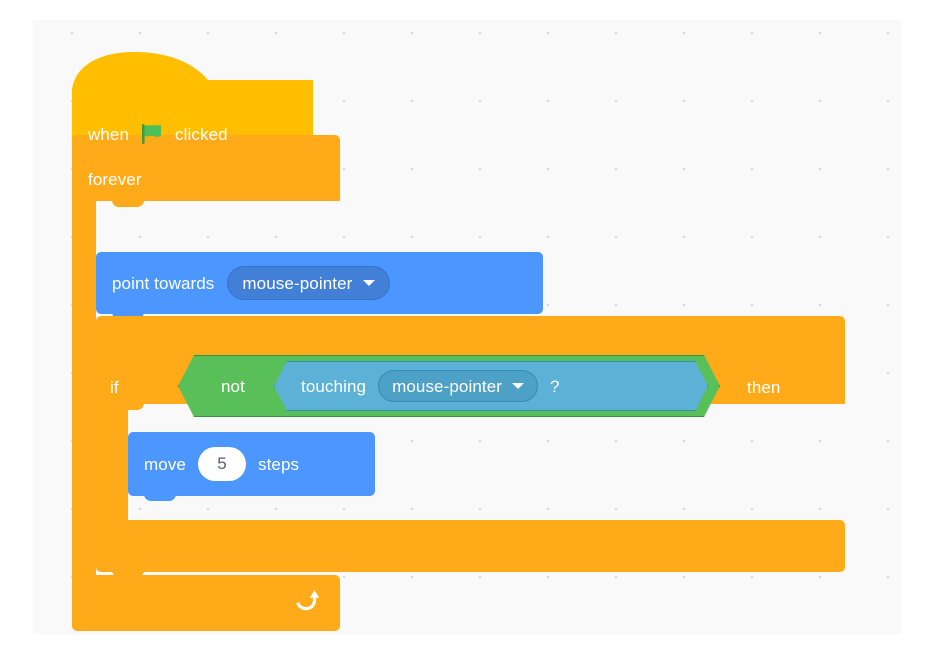 The height and width of the screenshot is (654, 928). Describe the element at coordinates (278, 464) in the screenshot. I see `steps-label: steps` at that location.